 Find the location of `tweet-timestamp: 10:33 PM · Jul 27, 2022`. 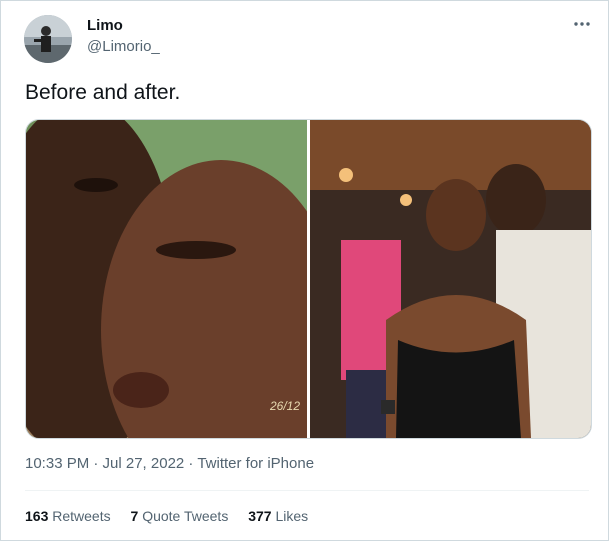

tweet-timestamp: 10:33 PM · Jul 27, 2022 is located at coordinates (104, 463).